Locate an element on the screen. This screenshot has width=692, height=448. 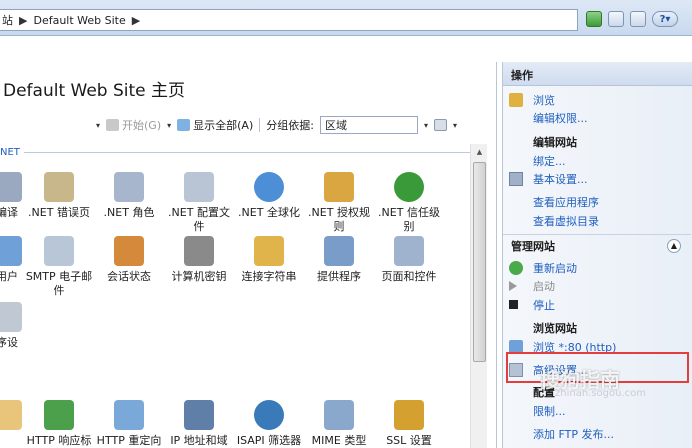
page-title: Default Web Site 主页 is located at coordinates (94, 91).